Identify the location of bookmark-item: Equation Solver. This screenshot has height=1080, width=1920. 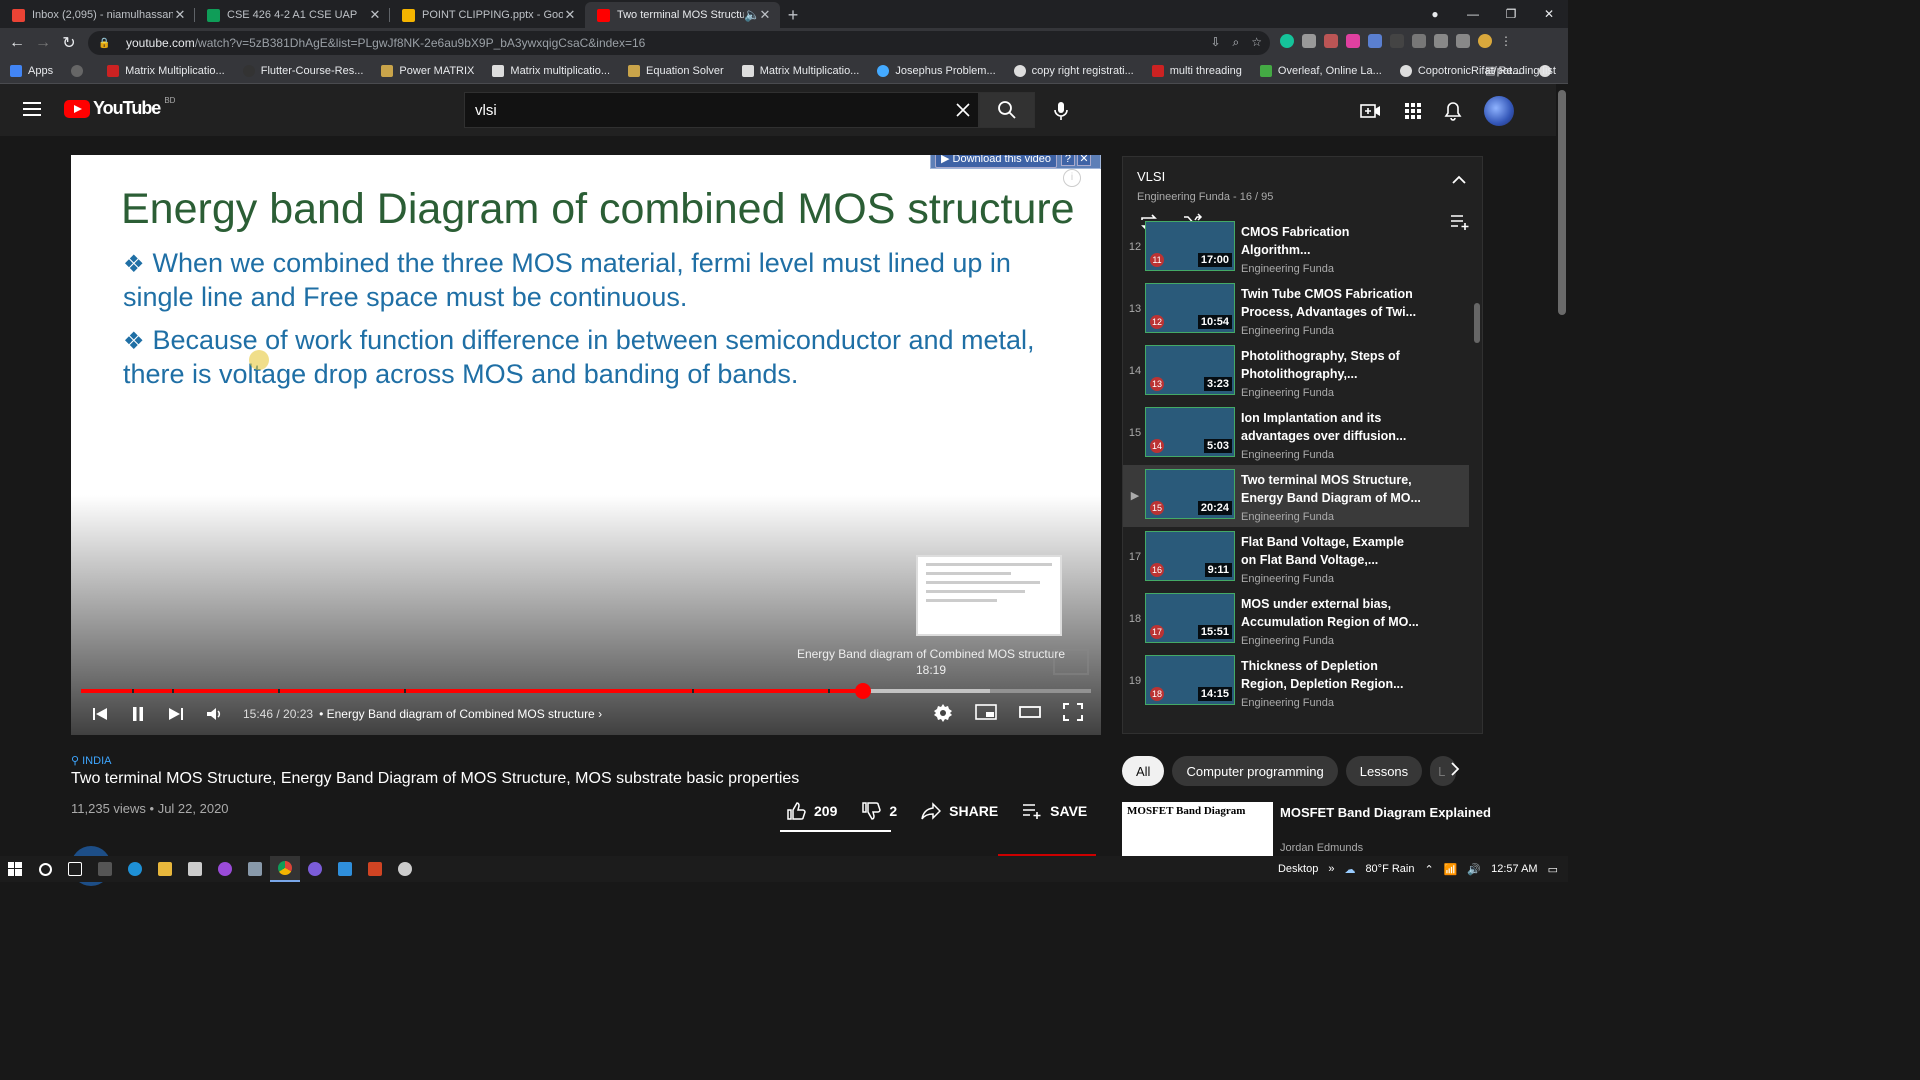
(676, 70).